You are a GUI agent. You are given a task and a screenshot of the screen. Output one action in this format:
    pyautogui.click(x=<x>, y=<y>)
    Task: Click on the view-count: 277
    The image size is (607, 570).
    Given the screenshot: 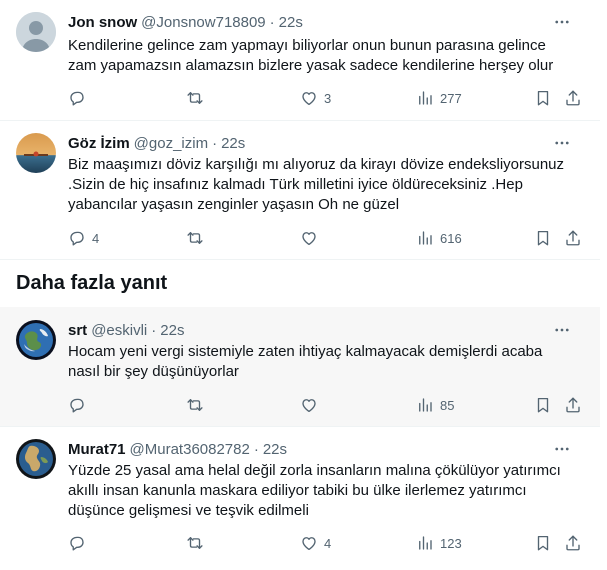 What is the action you would take?
    pyautogui.click(x=451, y=98)
    